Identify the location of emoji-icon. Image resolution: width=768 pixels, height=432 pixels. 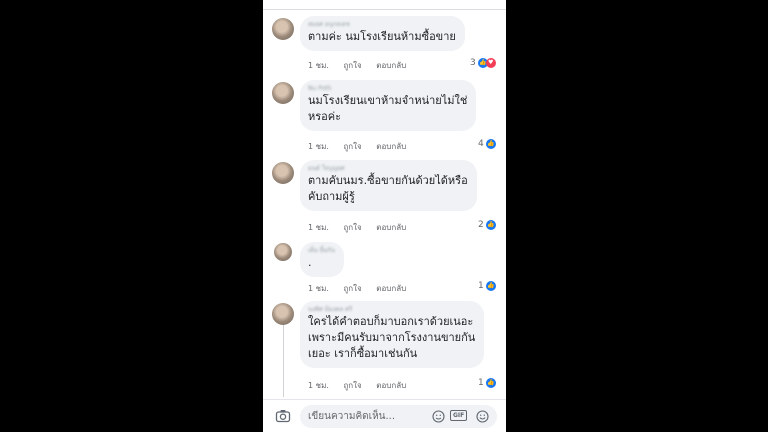
(482, 418).